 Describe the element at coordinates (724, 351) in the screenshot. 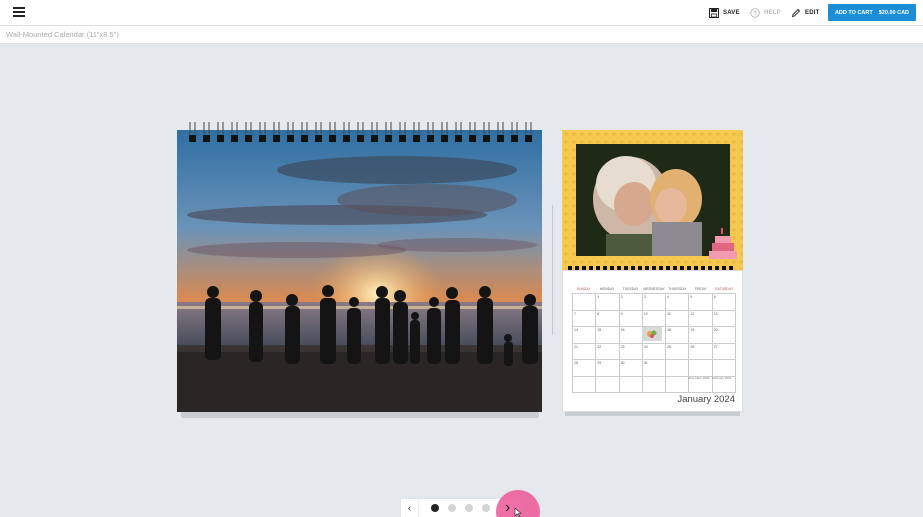

I see `day-cell: 27` at that location.